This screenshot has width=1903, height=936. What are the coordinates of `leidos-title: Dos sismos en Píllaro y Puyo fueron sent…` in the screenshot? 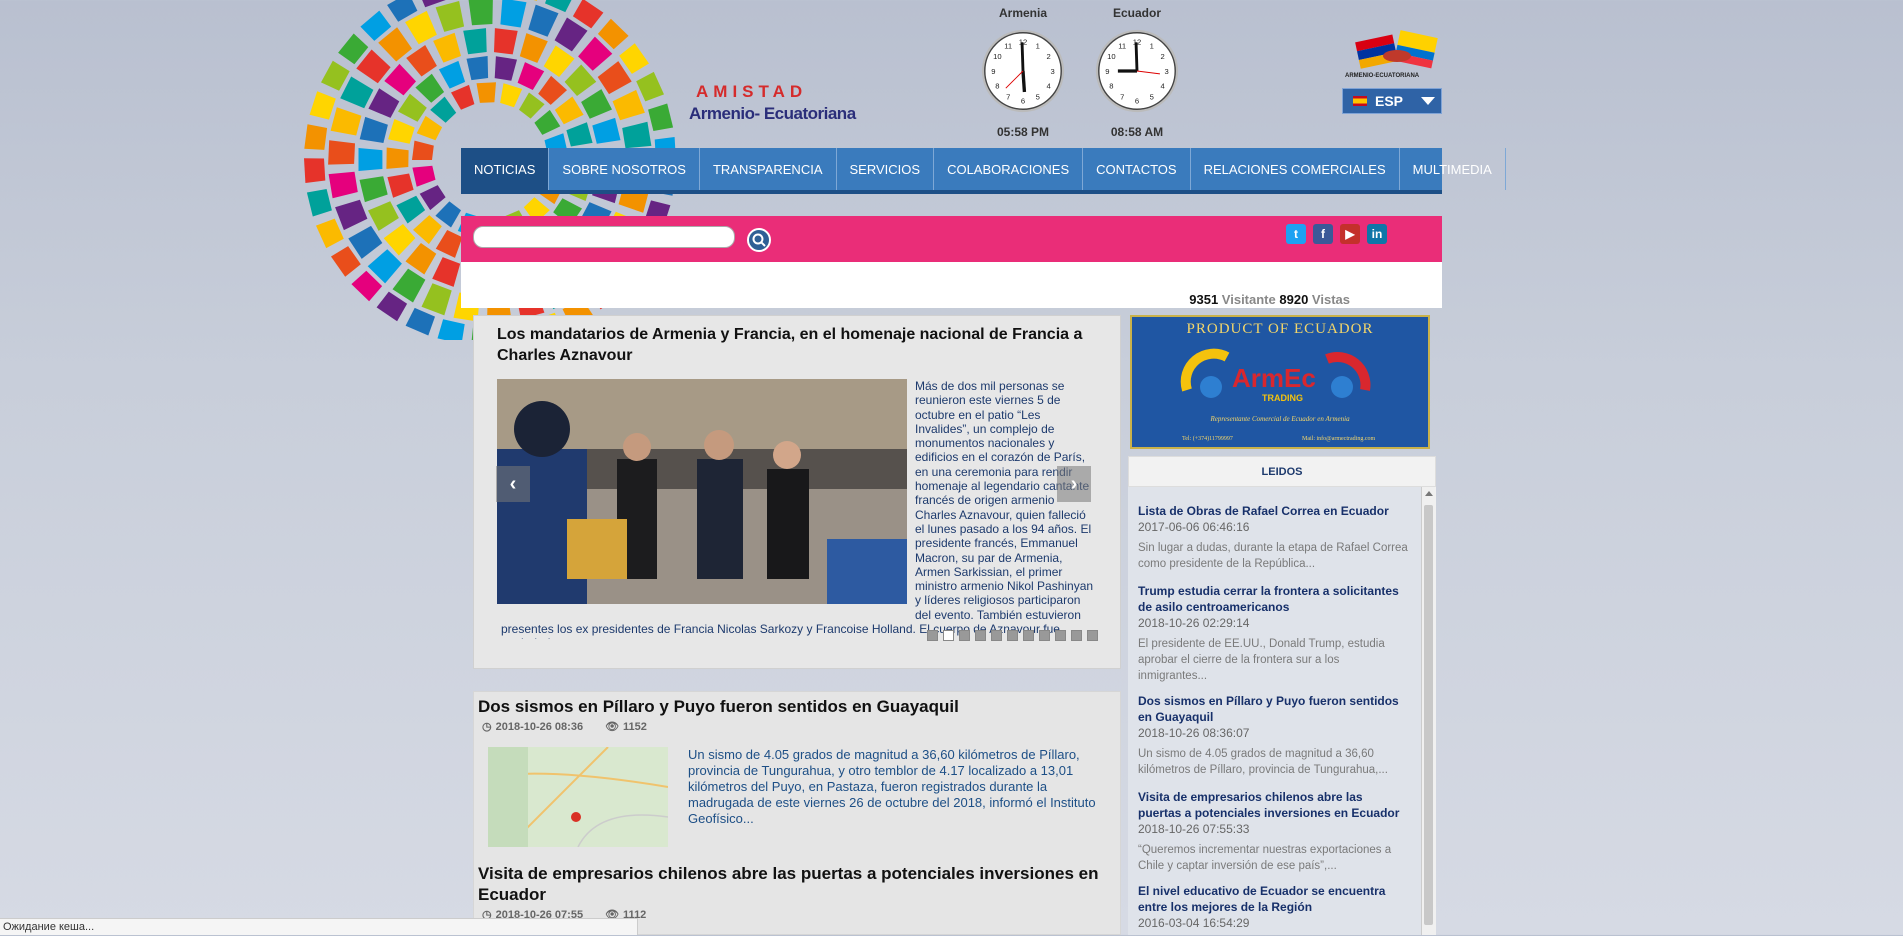 It's located at (1273, 709).